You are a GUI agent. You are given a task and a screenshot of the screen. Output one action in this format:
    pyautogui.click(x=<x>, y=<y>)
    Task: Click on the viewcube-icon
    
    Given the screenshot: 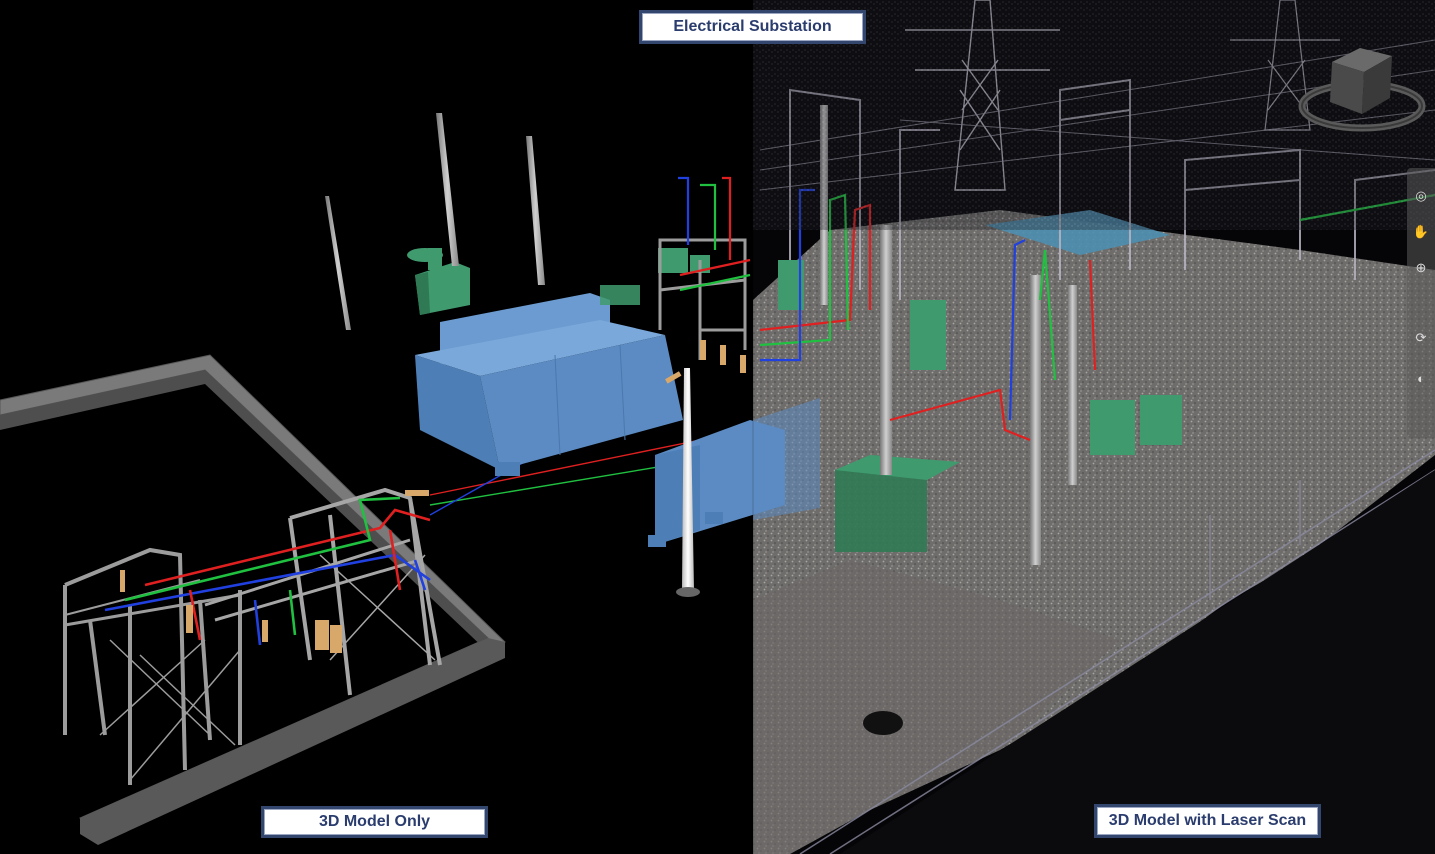 What is the action you would take?
    pyautogui.click(x=1362, y=90)
    